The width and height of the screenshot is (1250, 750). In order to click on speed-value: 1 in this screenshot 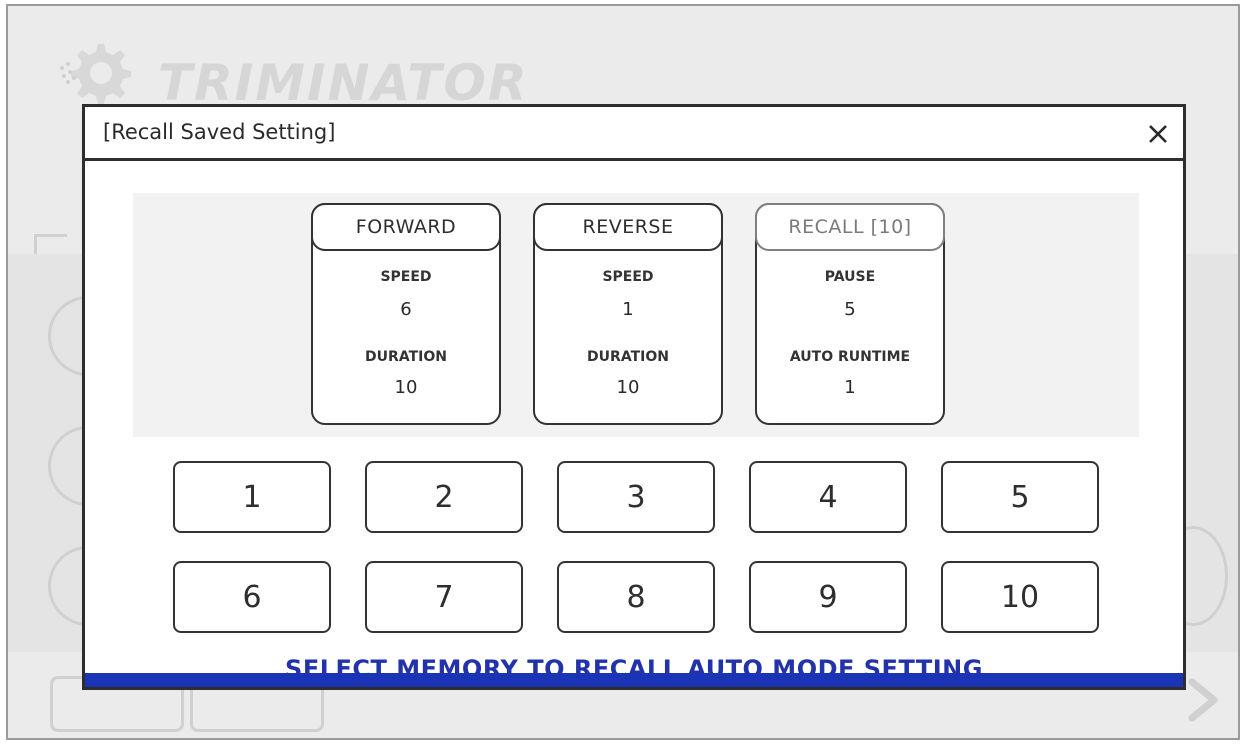, I will do `click(628, 309)`.